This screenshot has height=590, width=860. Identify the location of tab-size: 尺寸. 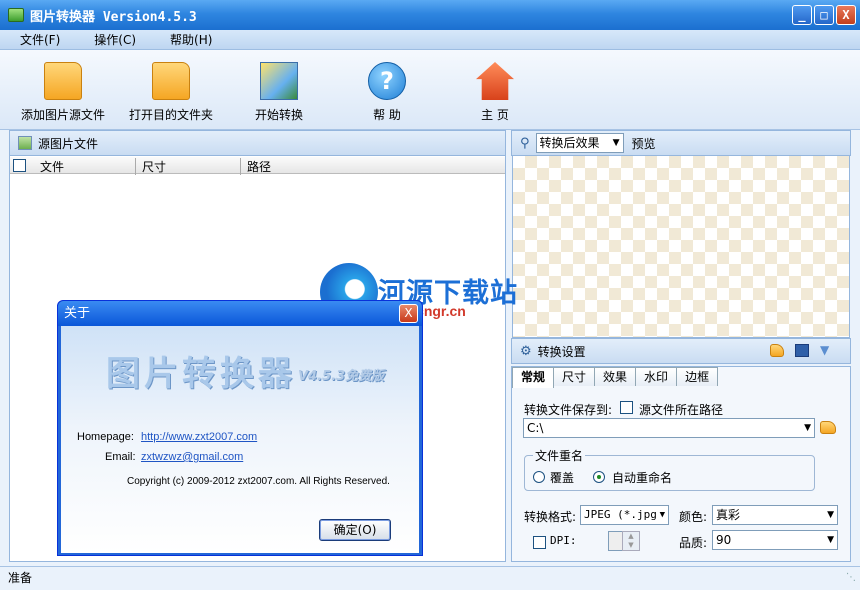
(574, 376).